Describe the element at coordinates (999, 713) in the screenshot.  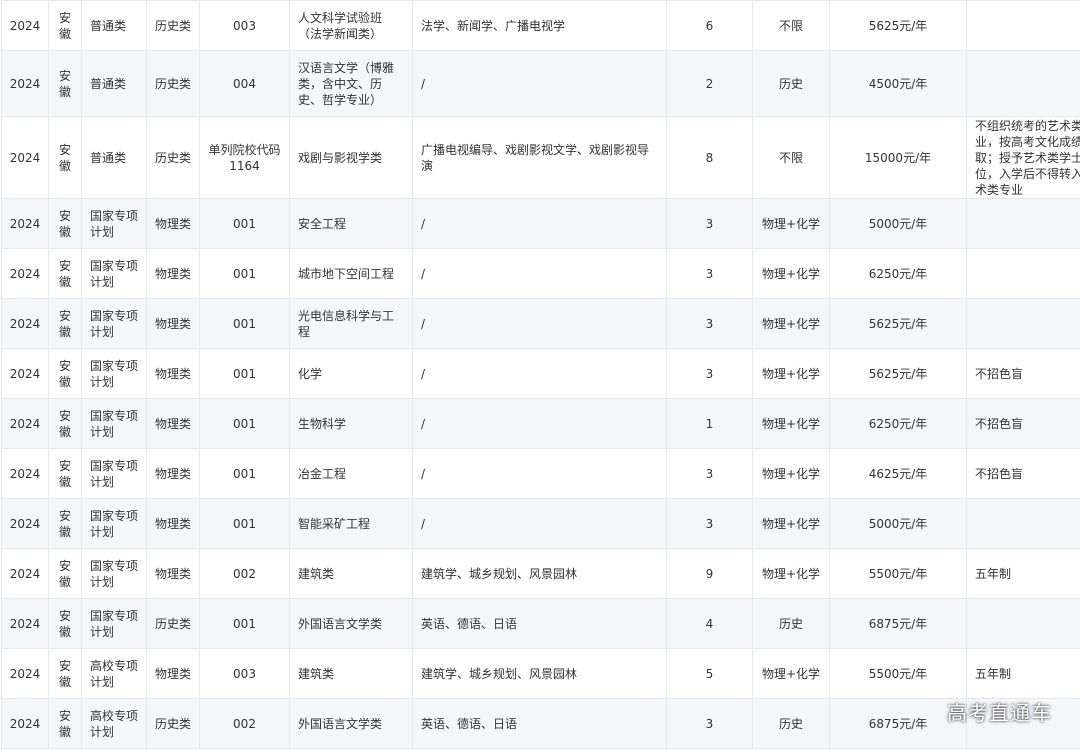
I see `watermark-text: 高考直通车` at that location.